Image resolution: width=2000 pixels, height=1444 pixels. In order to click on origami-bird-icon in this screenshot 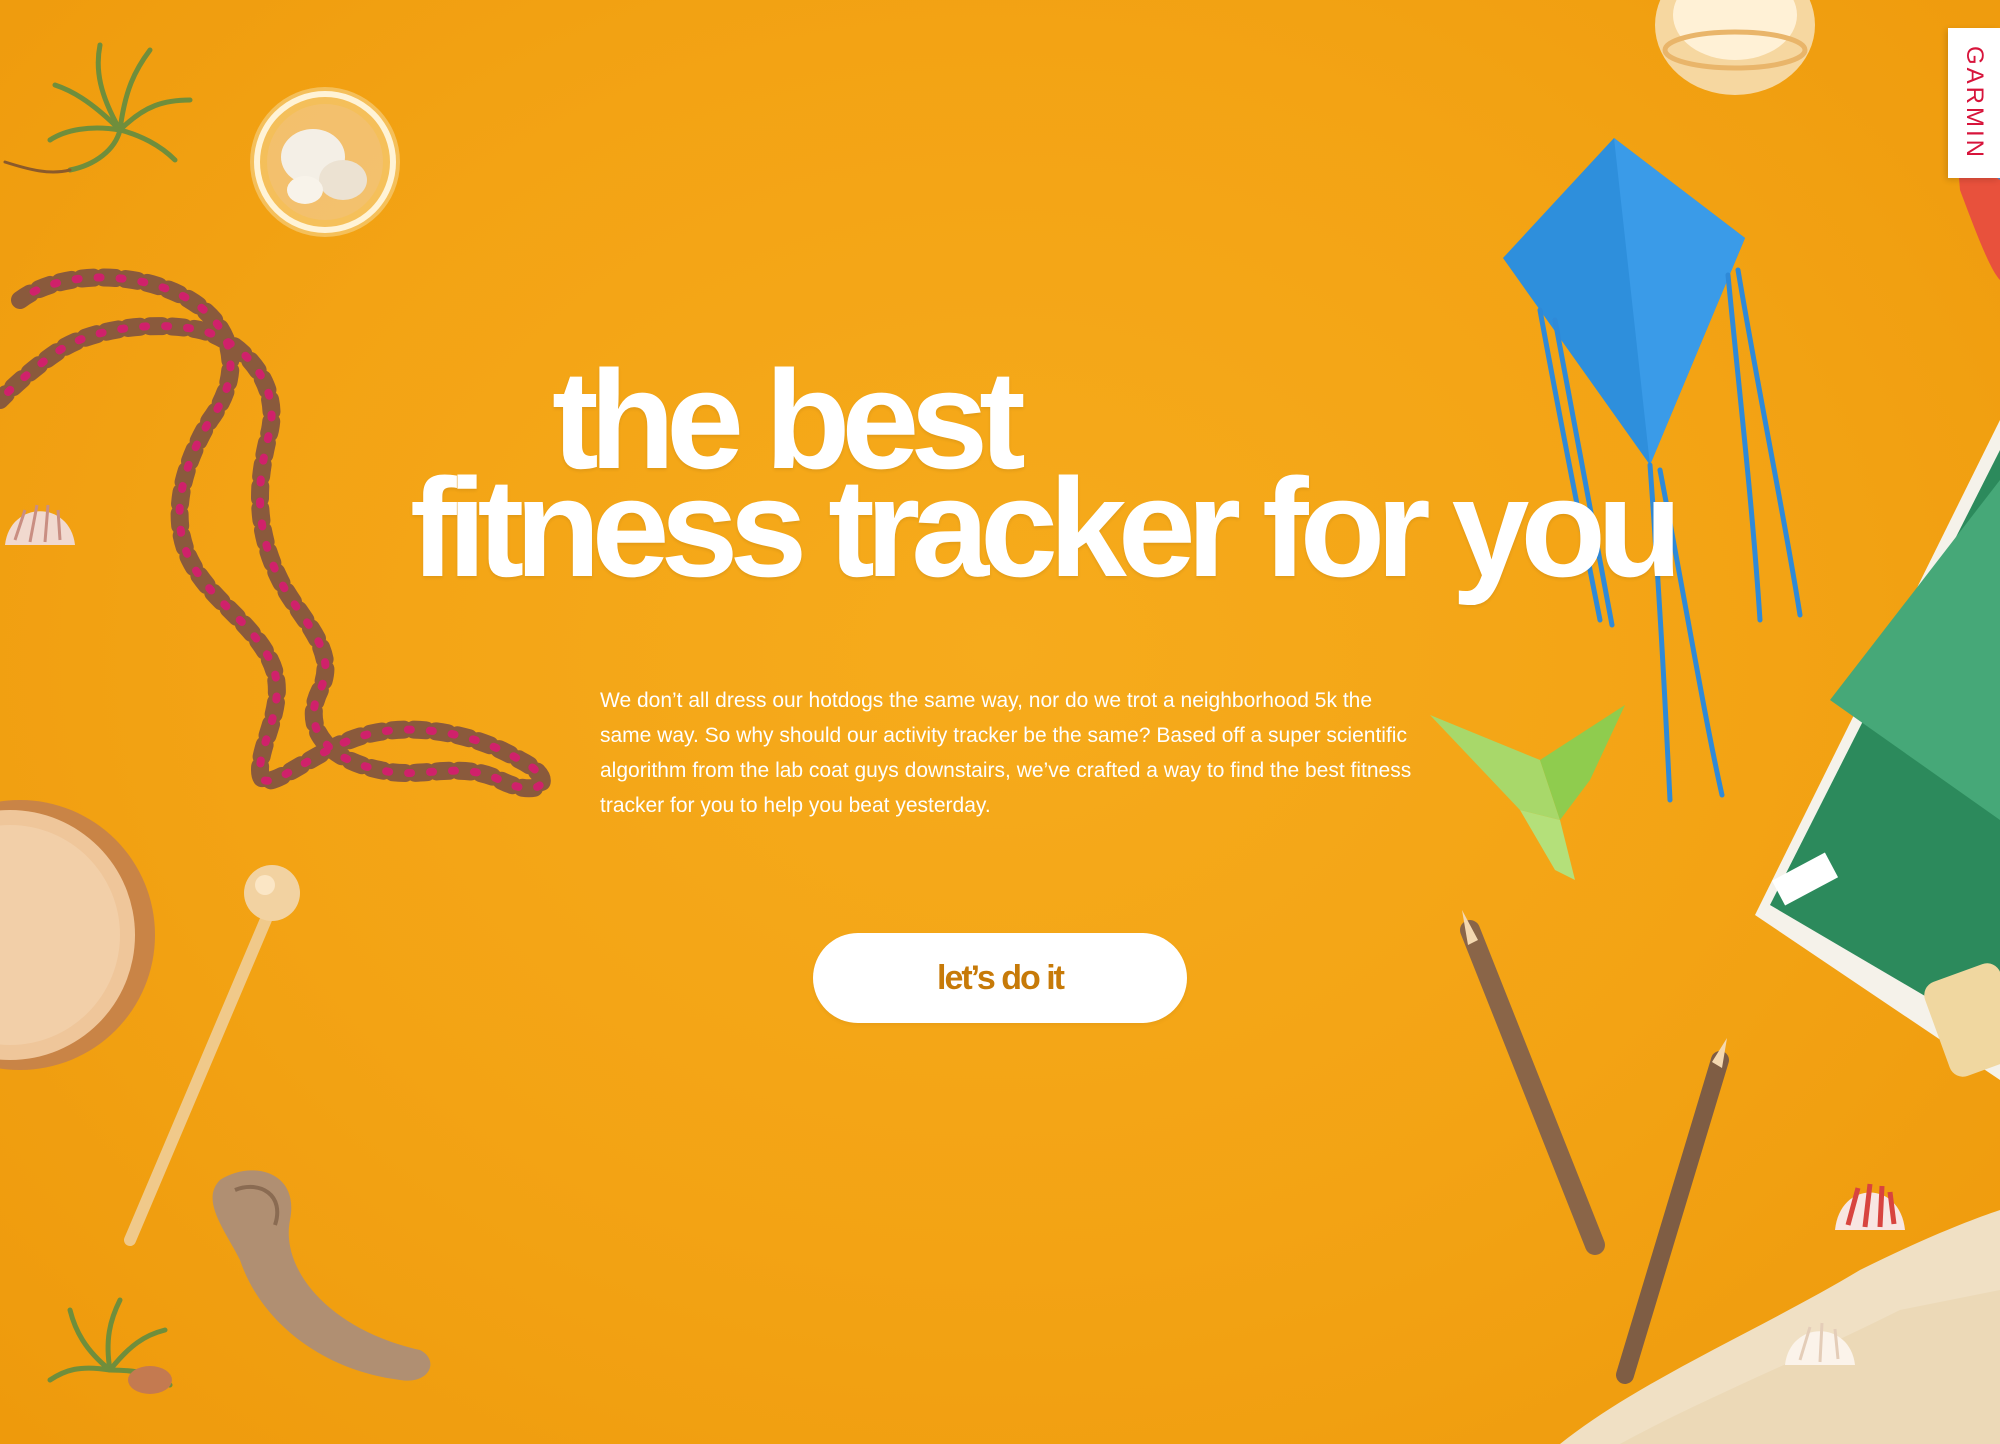, I will do `click(1527, 792)`.